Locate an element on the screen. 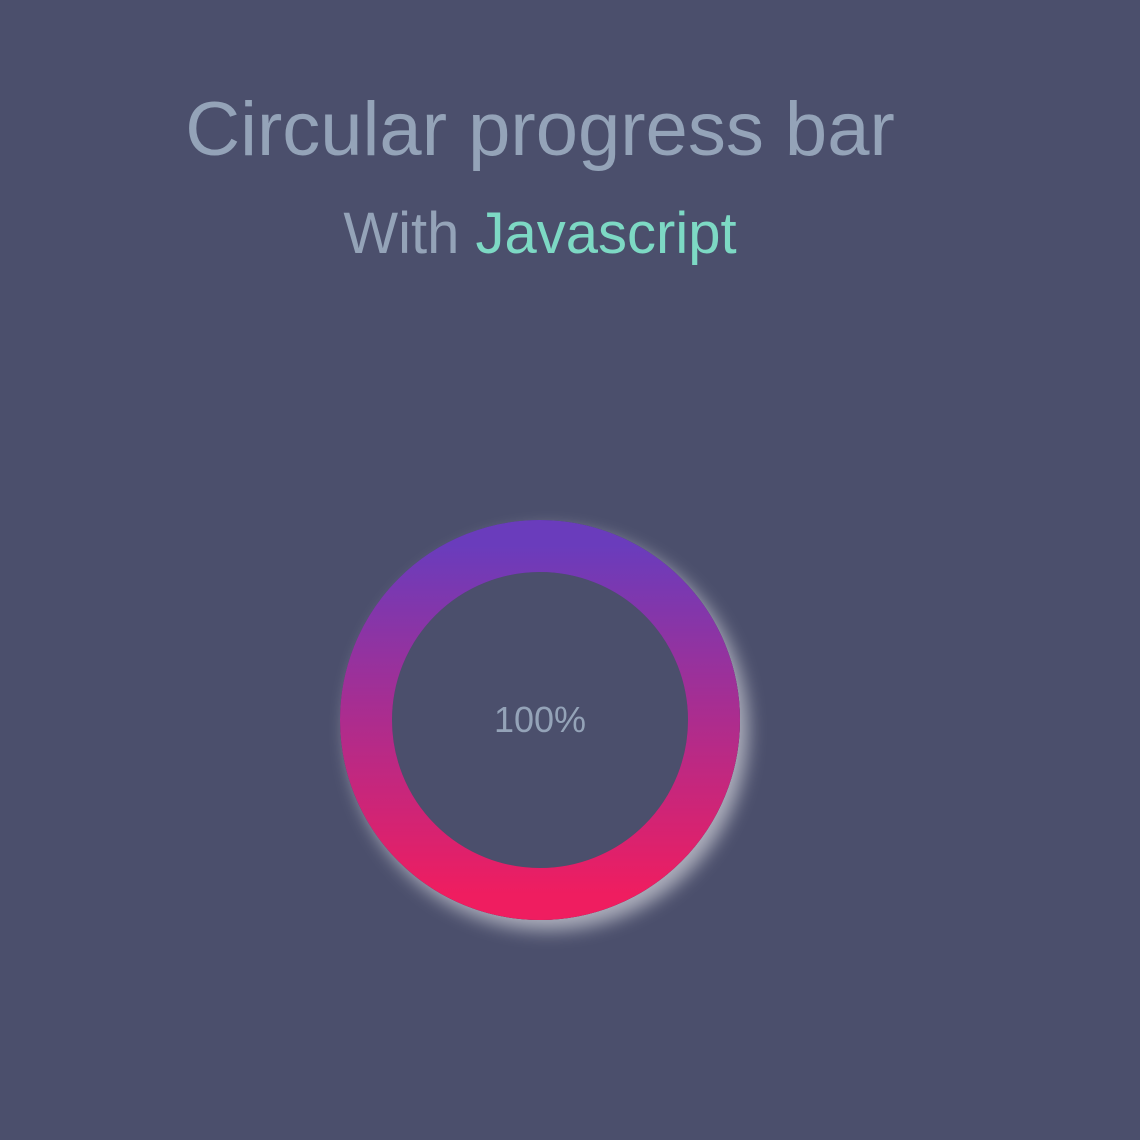 This screenshot has height=1140, width=1140. page-title: Circular progress bar is located at coordinates (540, 129).